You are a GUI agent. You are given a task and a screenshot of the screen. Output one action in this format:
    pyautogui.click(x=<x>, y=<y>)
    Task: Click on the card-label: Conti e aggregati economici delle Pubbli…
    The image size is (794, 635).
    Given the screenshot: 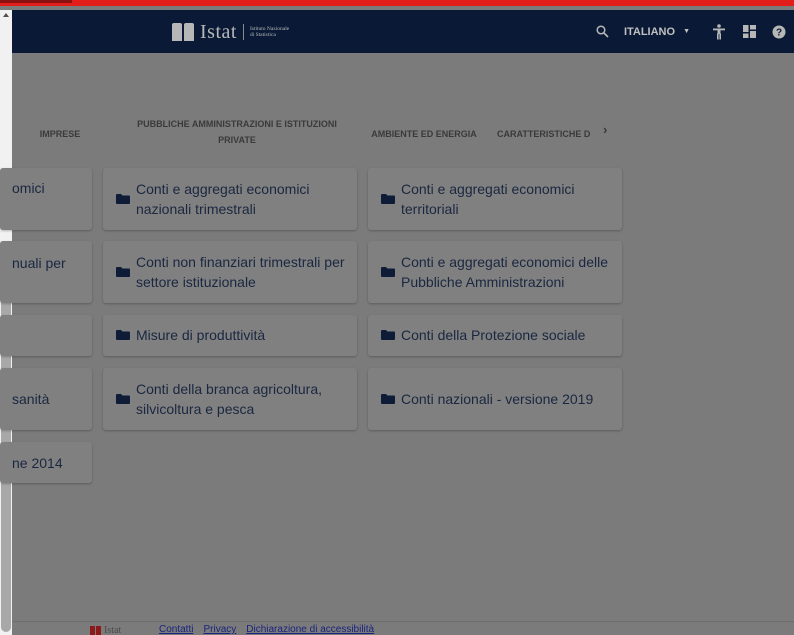 What is the action you would take?
    pyautogui.click(x=505, y=272)
    